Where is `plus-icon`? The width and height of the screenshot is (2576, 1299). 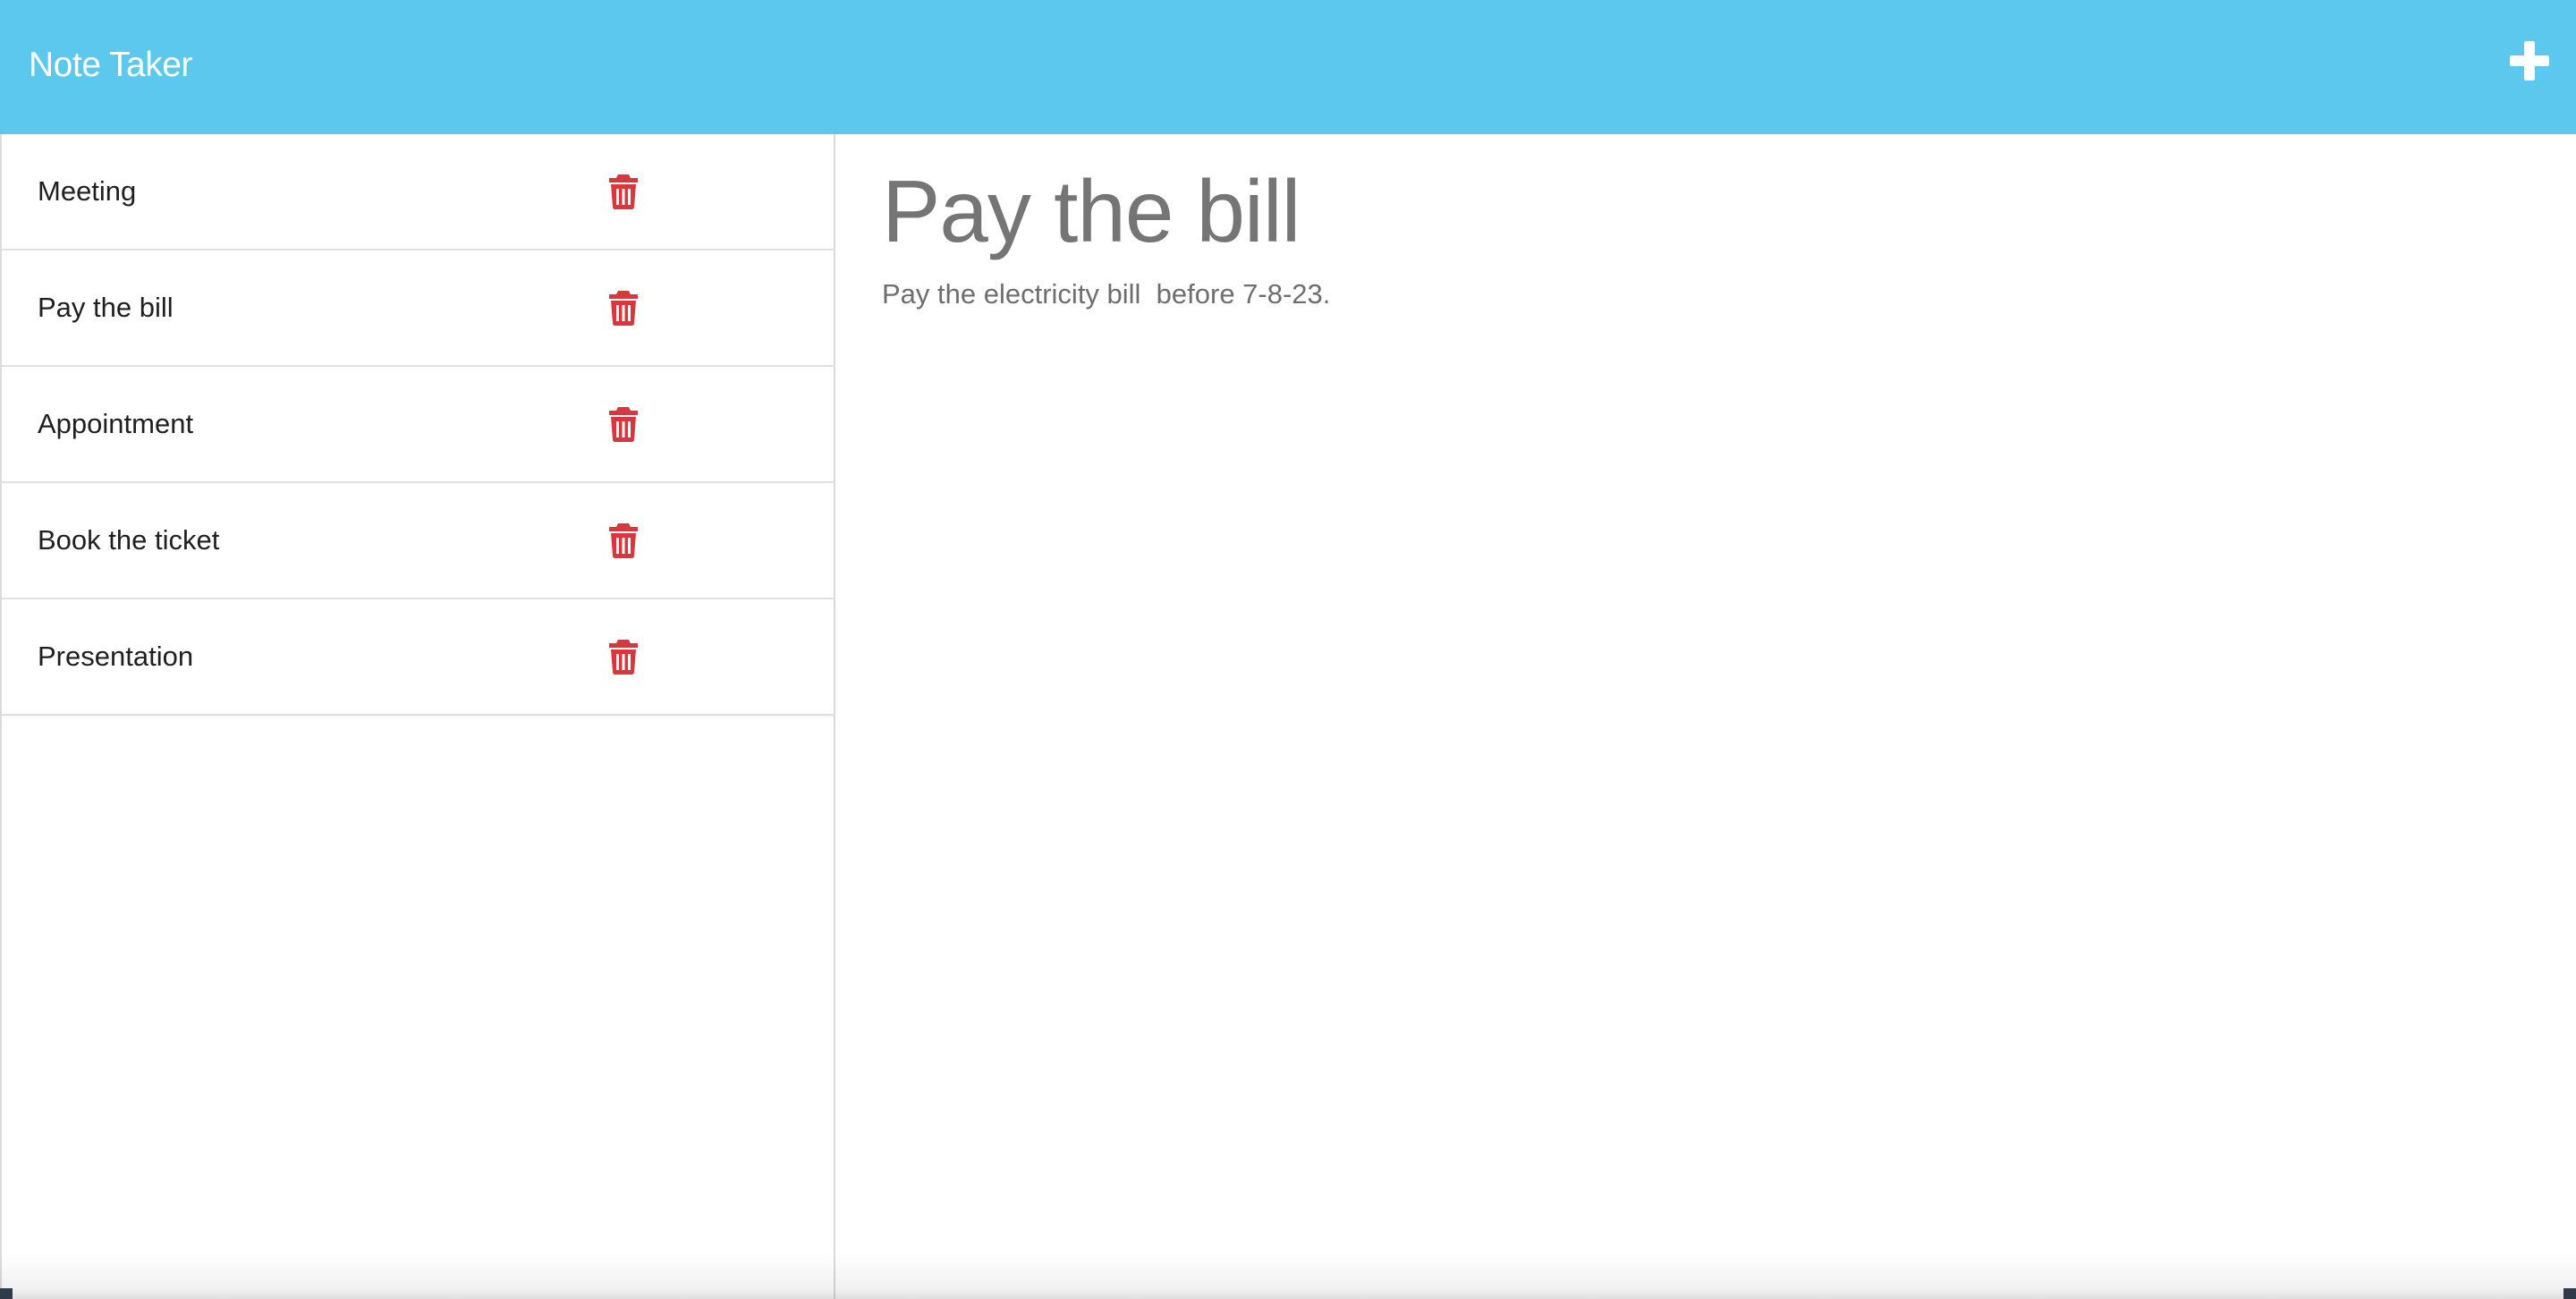
plus-icon is located at coordinates (2529, 61).